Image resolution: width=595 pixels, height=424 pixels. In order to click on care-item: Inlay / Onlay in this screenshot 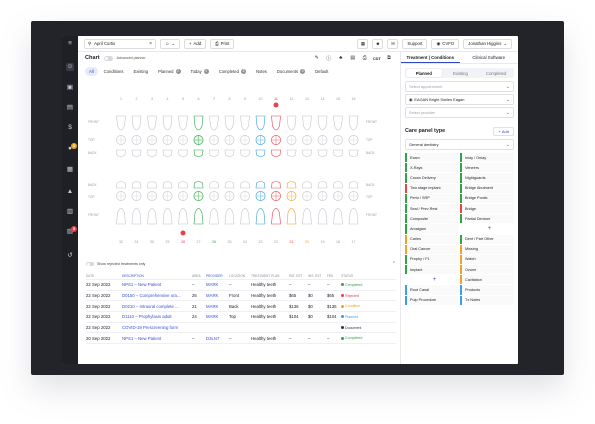, I will do `click(487, 158)`.